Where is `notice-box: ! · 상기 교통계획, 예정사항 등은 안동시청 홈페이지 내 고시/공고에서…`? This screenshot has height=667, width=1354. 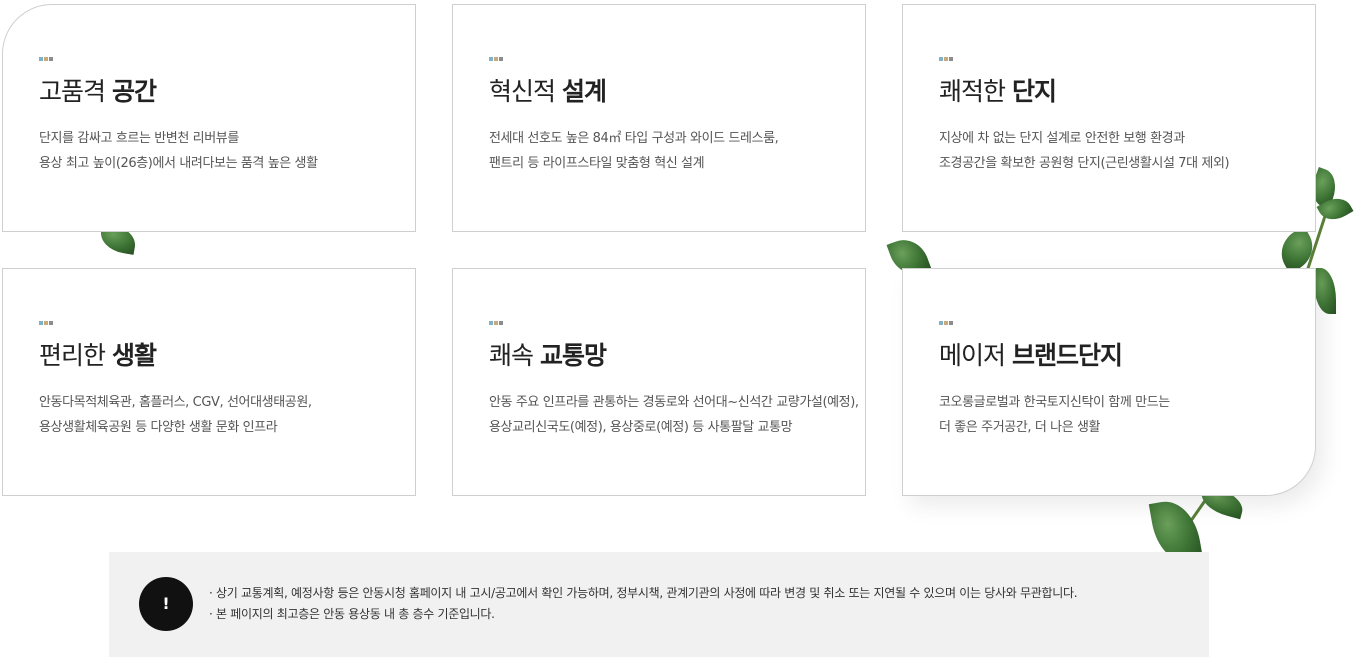
notice-box: ! · 상기 교통계획, 예정사항 등은 안동시청 홈페이지 내 고시/공고에서… is located at coordinates (659, 604).